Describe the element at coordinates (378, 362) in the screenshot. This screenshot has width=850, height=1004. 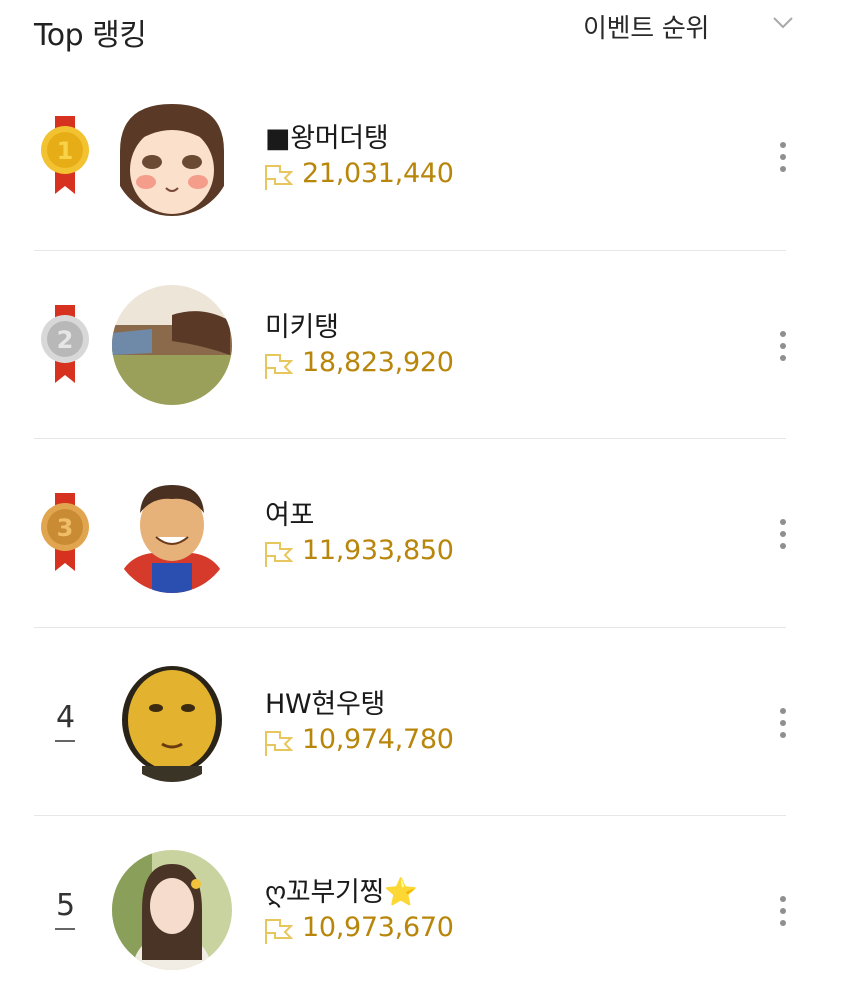
I see `score-value: 18,823,920` at that location.